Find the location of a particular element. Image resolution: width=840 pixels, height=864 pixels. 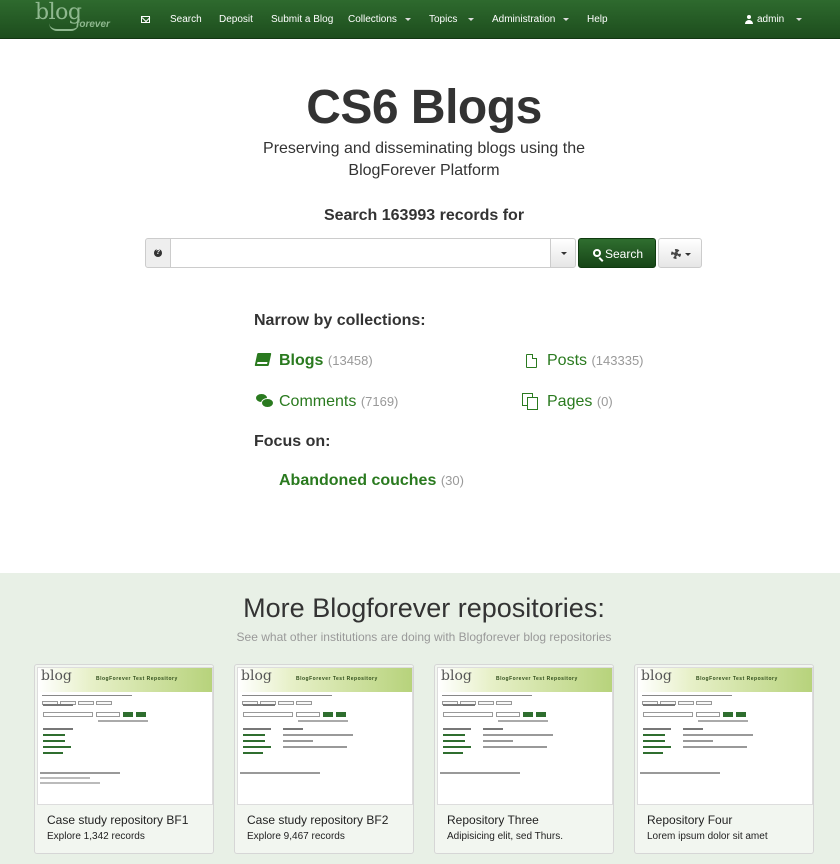

search-heading: Search 163993 records for is located at coordinates (424, 215).